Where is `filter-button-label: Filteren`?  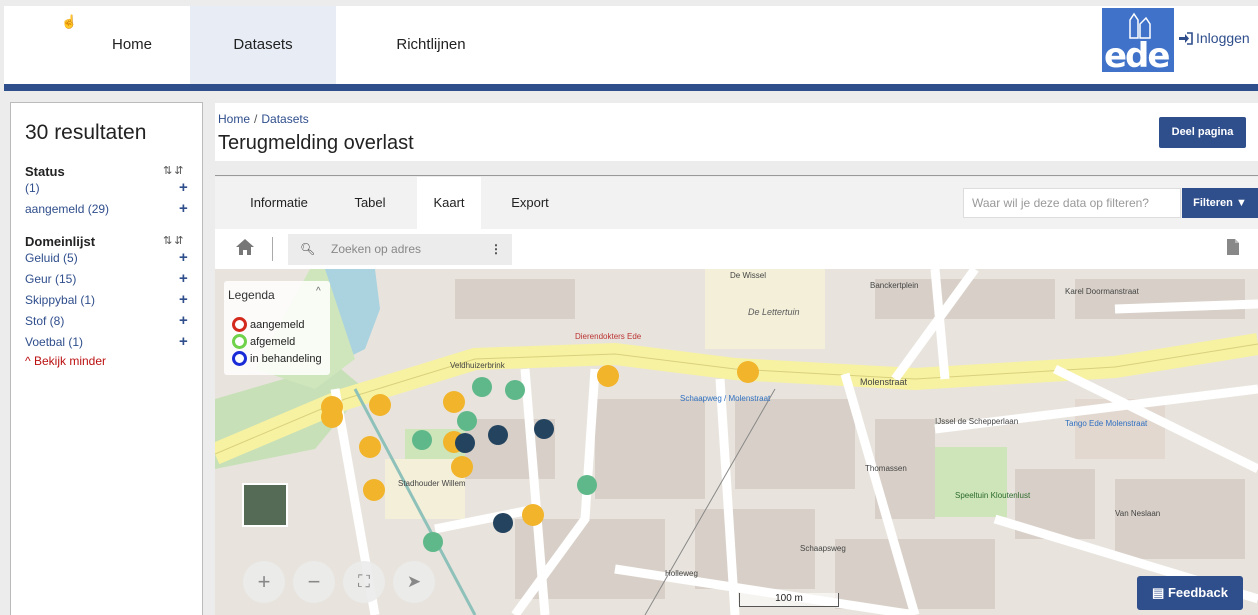 filter-button-label: Filteren is located at coordinates (1213, 203).